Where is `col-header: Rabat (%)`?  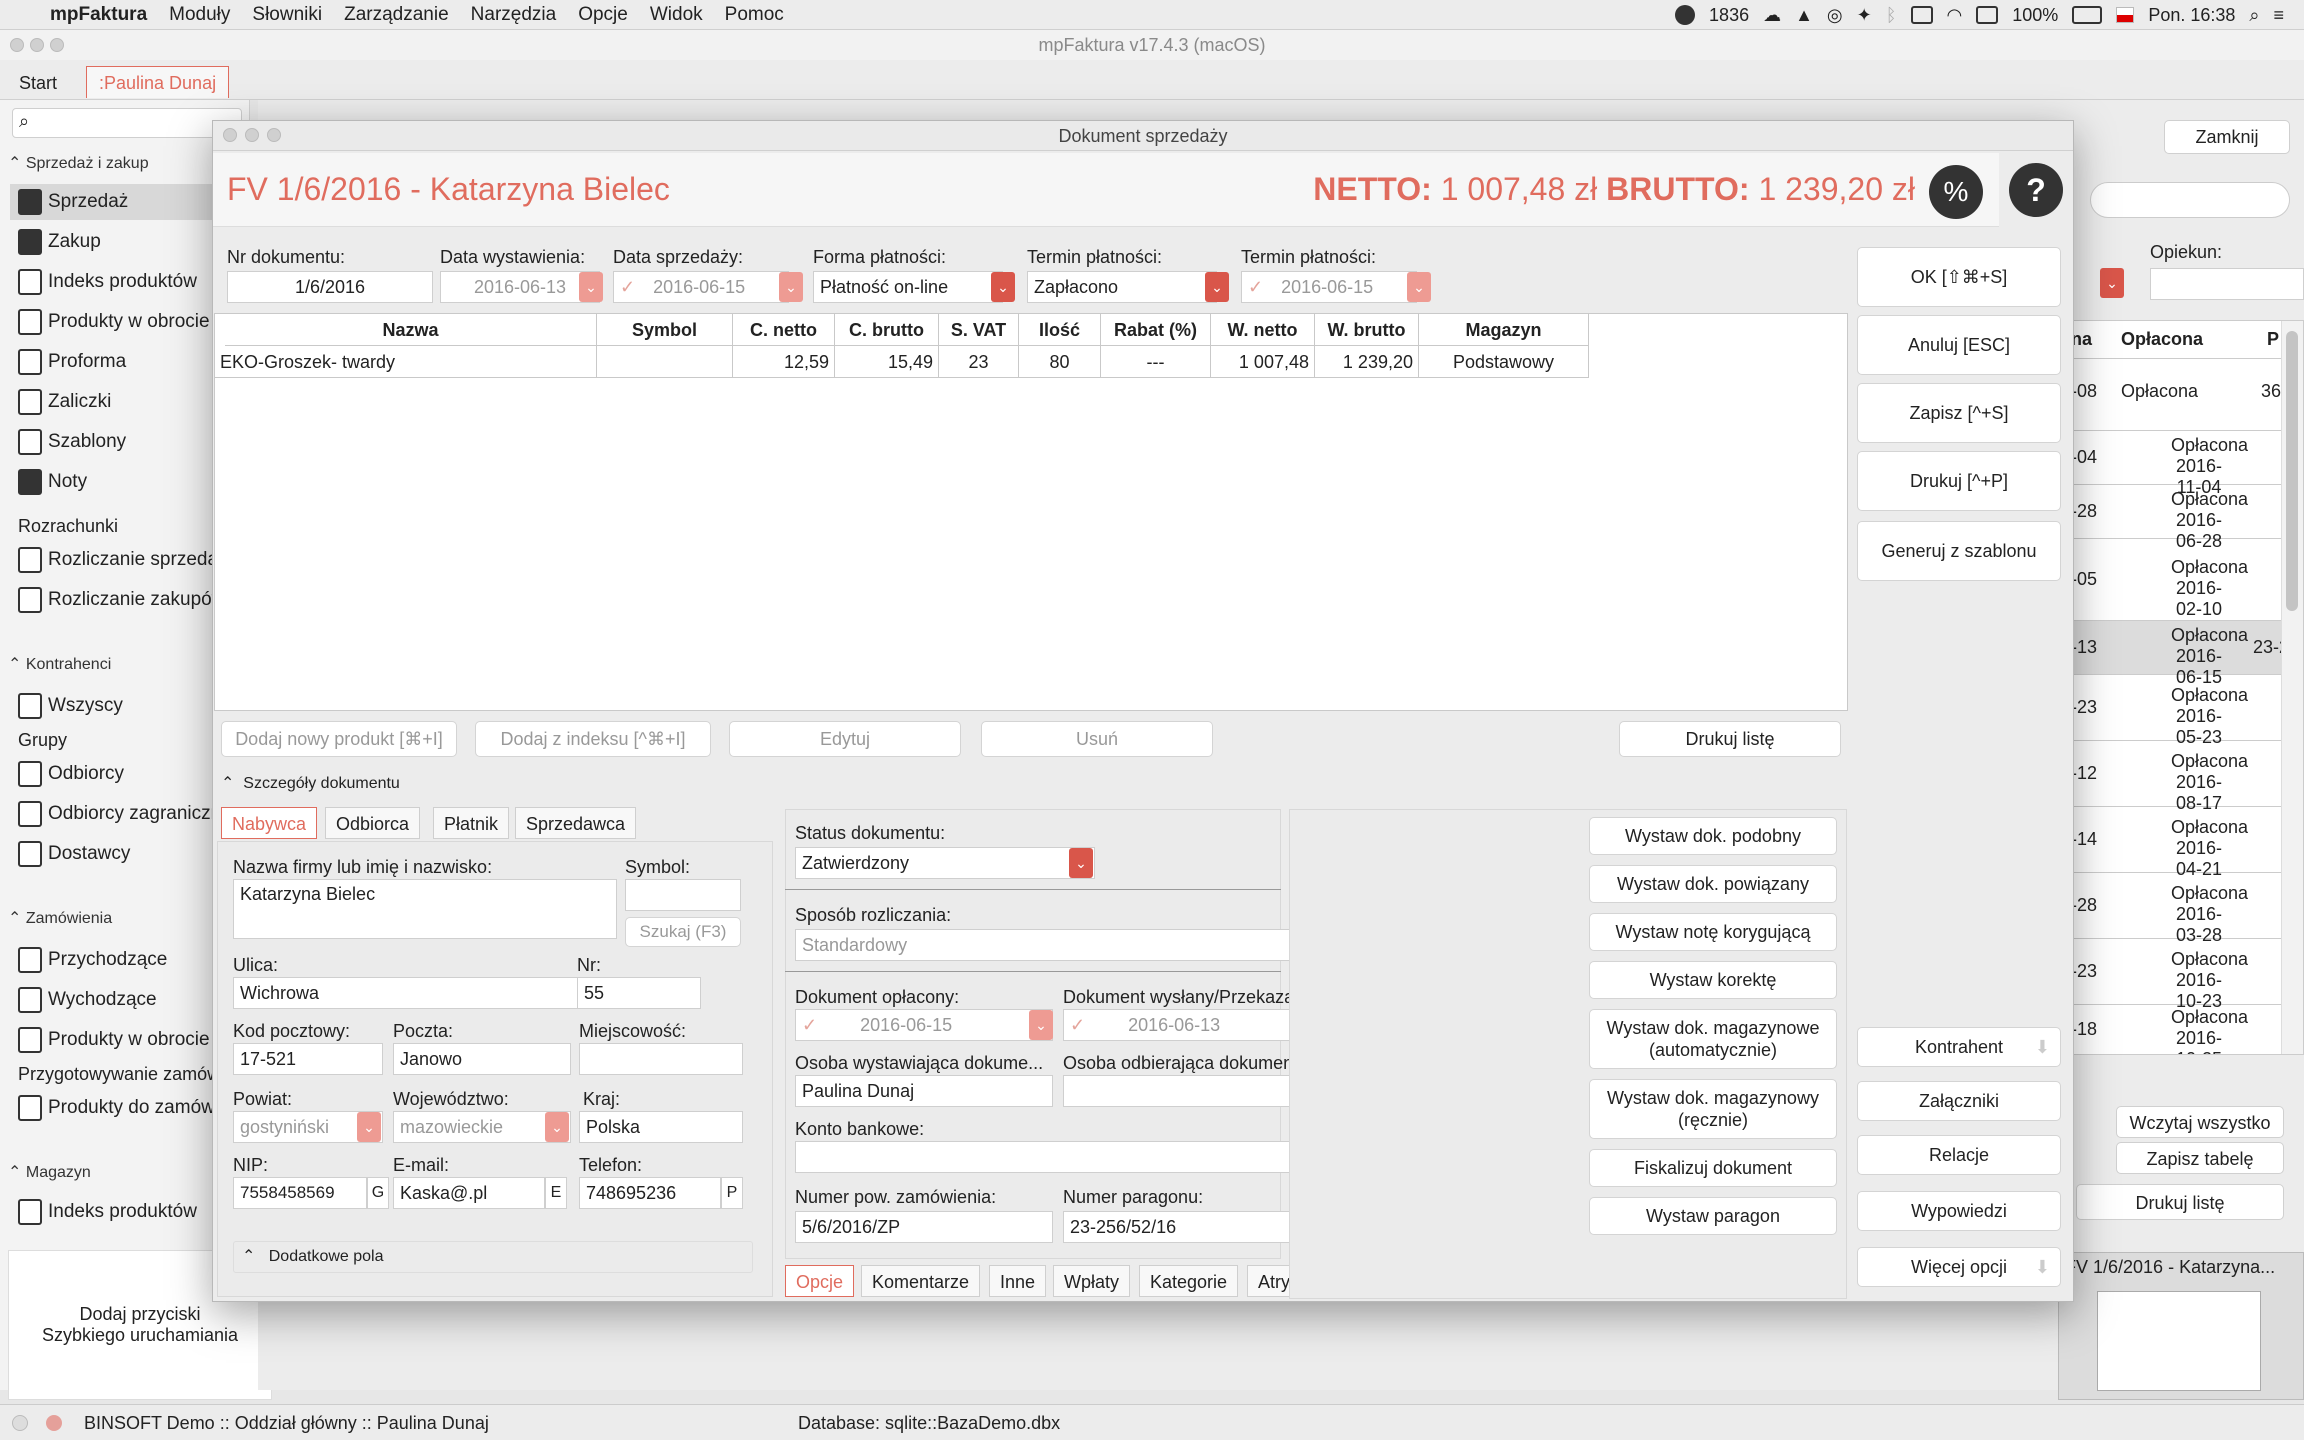
col-header: Rabat (%) is located at coordinates (1156, 330).